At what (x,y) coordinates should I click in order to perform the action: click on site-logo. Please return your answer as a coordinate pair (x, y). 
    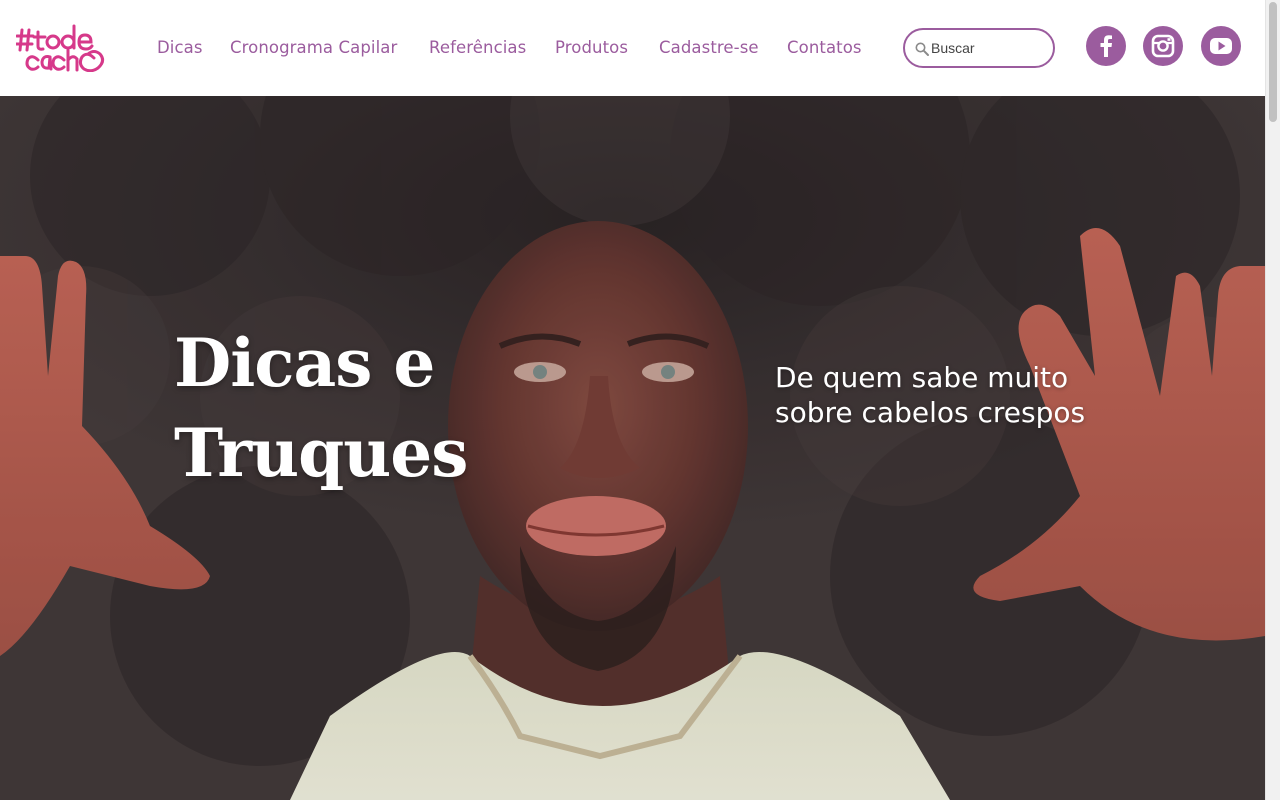
    Looking at the image, I should click on (62, 48).